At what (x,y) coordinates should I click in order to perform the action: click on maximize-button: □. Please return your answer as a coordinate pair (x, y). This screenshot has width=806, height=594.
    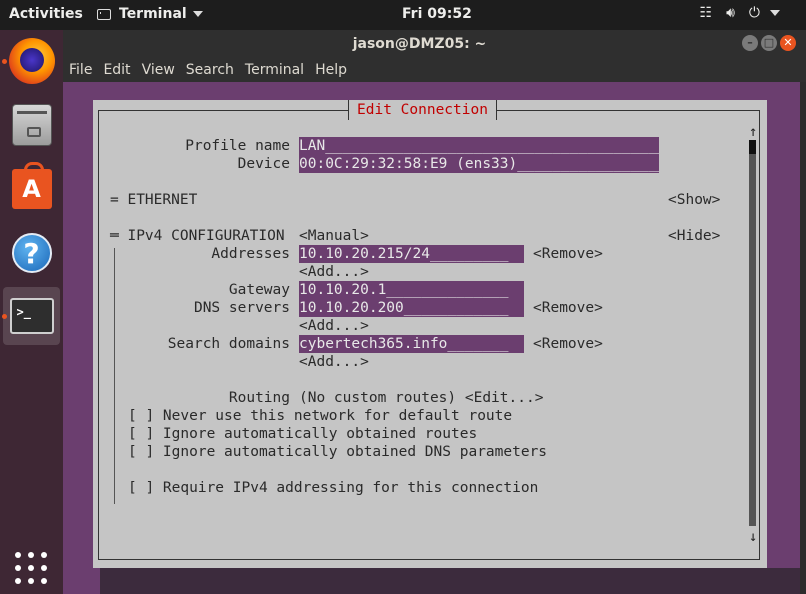
    Looking at the image, I should click on (769, 43).